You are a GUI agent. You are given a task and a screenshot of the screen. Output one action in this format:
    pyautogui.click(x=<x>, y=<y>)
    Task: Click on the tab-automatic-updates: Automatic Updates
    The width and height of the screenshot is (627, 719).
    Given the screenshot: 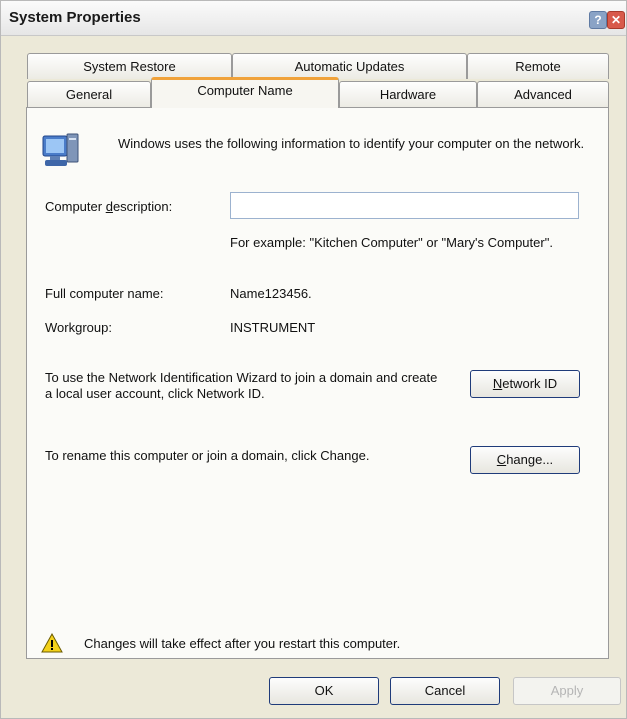 What is the action you would take?
    pyautogui.click(x=349, y=66)
    